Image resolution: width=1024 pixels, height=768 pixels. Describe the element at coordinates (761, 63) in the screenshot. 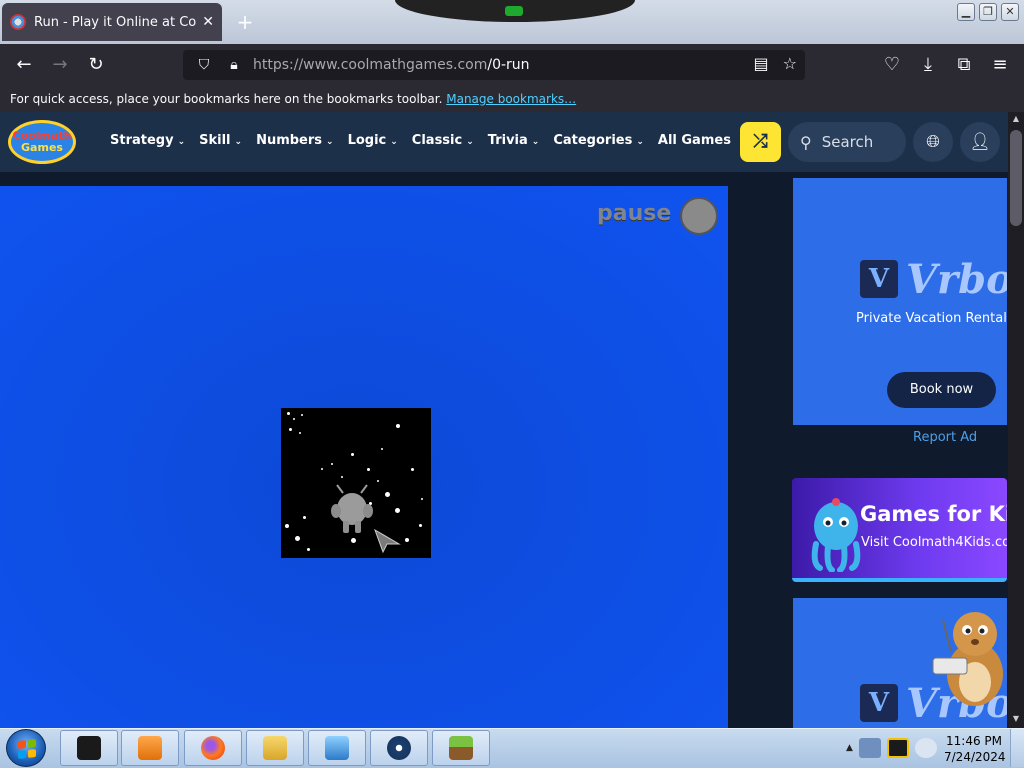

I see `reader-view-icon: ▤` at that location.